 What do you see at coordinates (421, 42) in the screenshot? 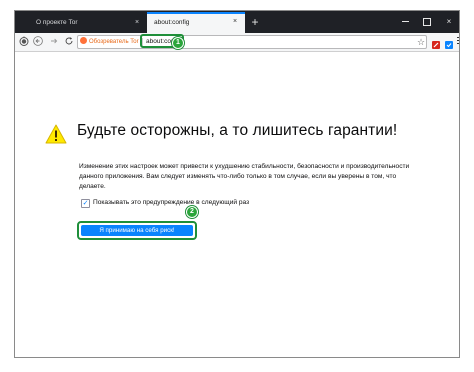
I see `star-icon: ☆` at bounding box center [421, 42].